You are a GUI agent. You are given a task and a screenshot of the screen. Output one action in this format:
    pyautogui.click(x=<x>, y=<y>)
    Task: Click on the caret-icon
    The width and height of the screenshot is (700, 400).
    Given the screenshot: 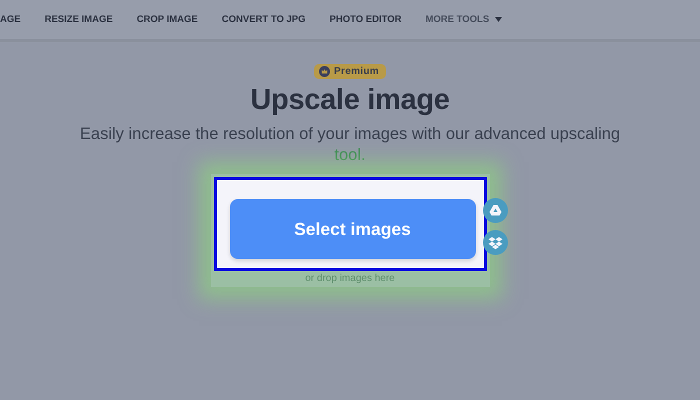 What is the action you would take?
    pyautogui.click(x=498, y=19)
    